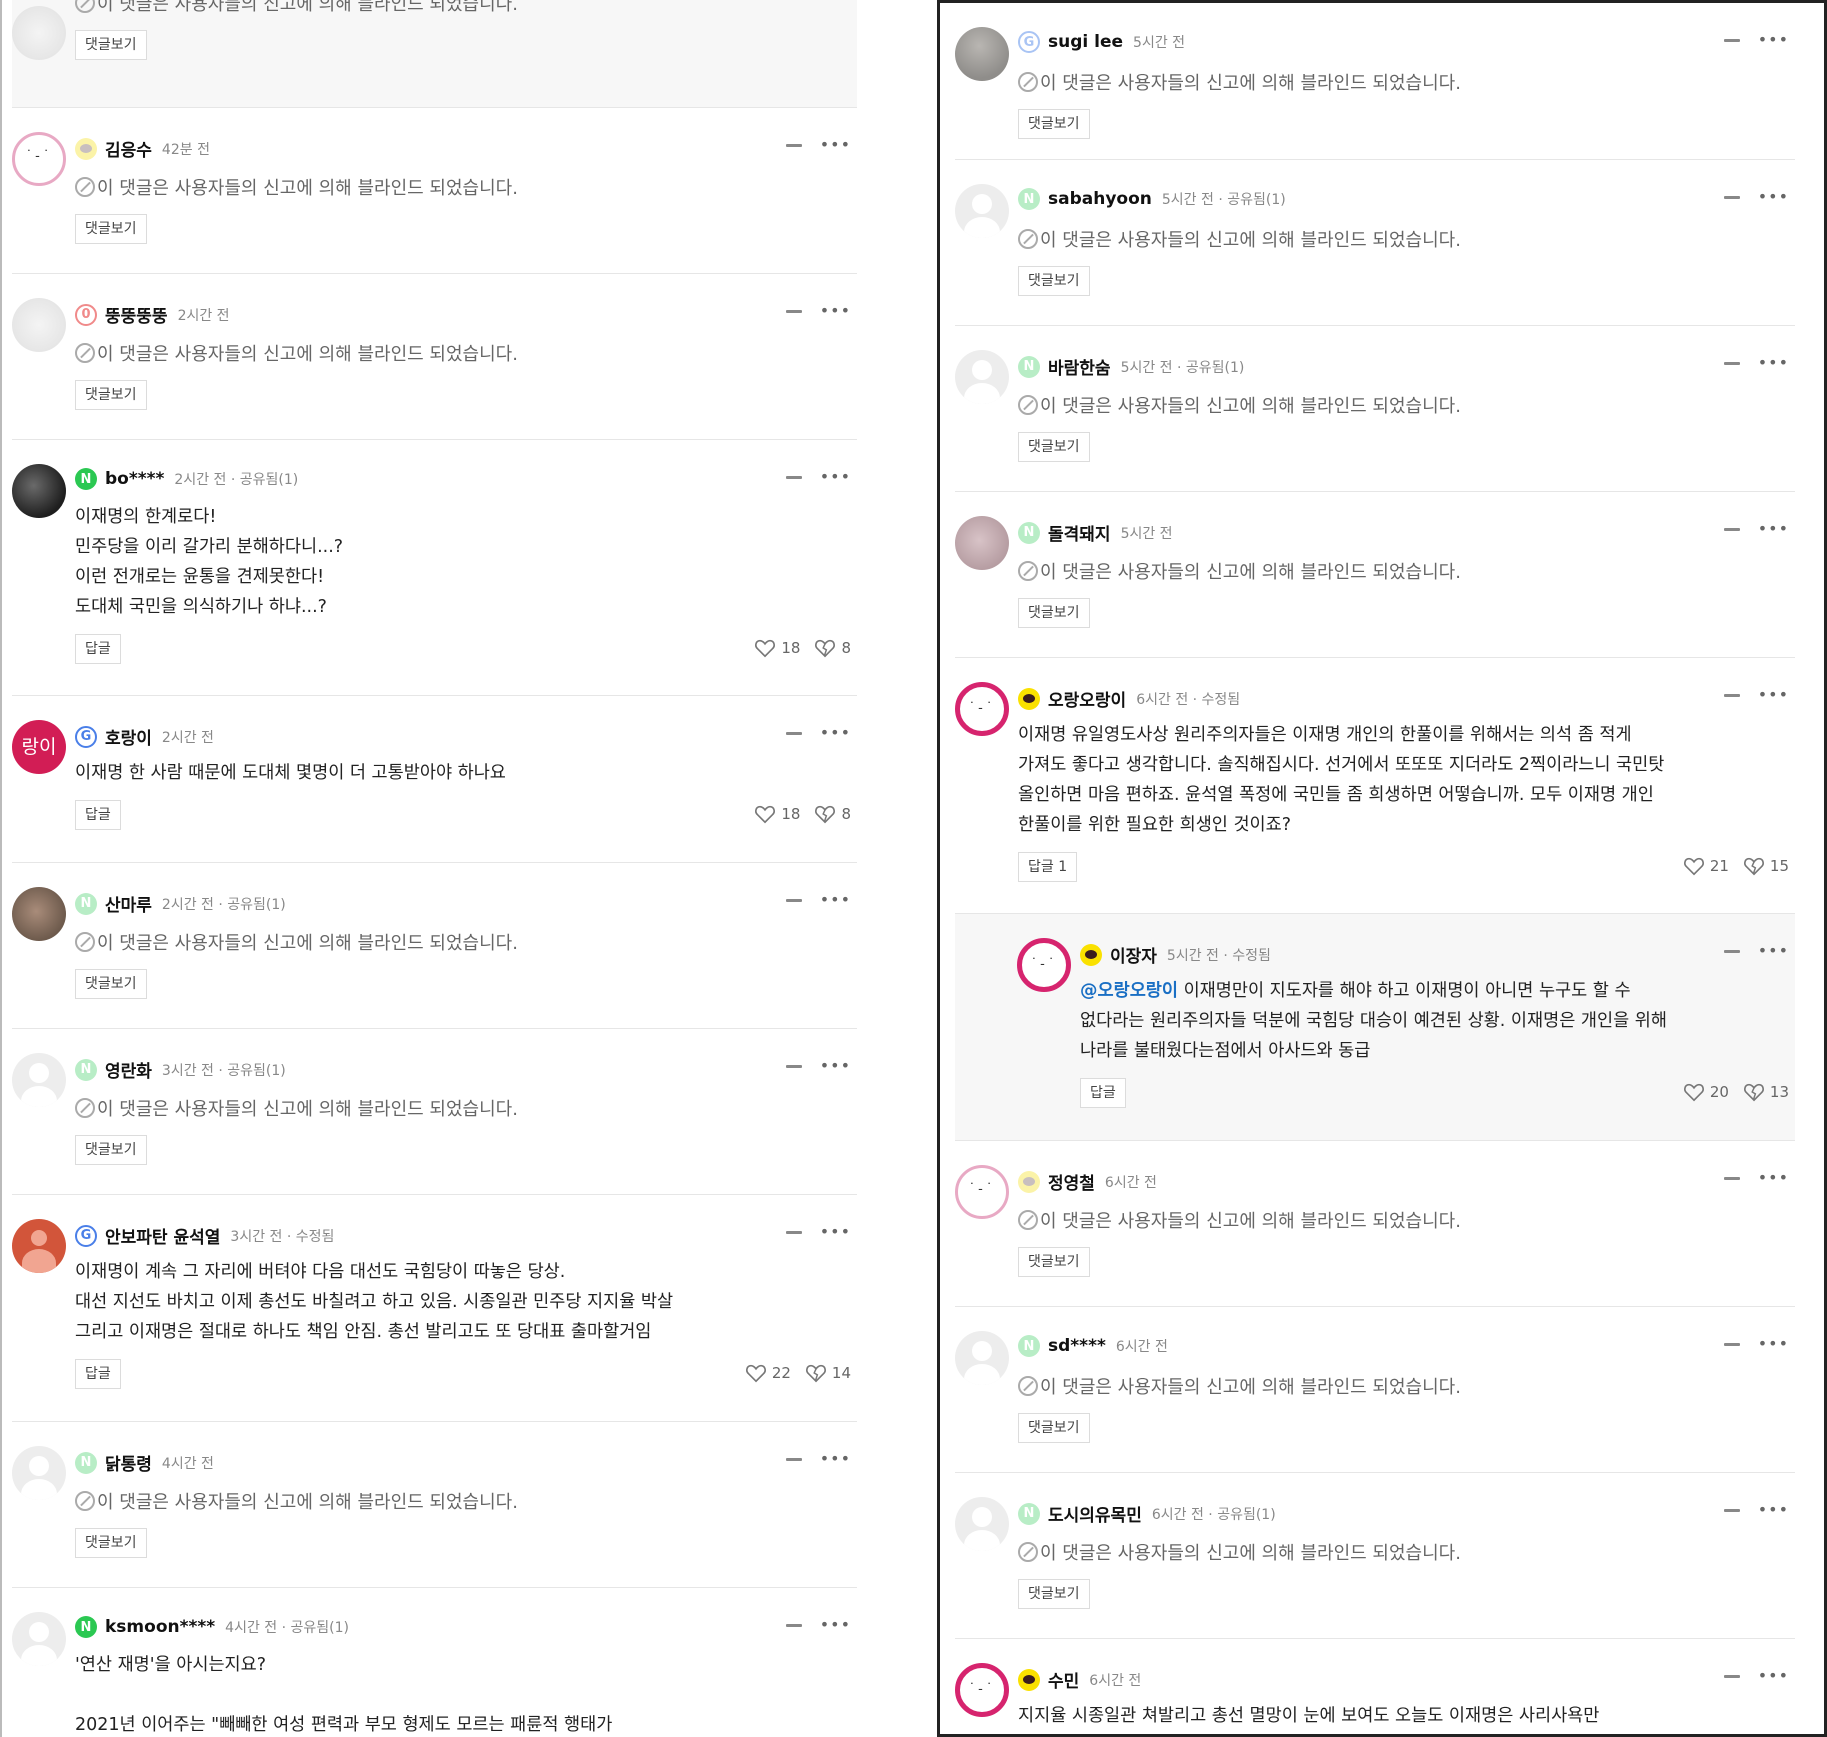  Describe the element at coordinates (1077, 1346) in the screenshot. I see `username: sd****` at that location.